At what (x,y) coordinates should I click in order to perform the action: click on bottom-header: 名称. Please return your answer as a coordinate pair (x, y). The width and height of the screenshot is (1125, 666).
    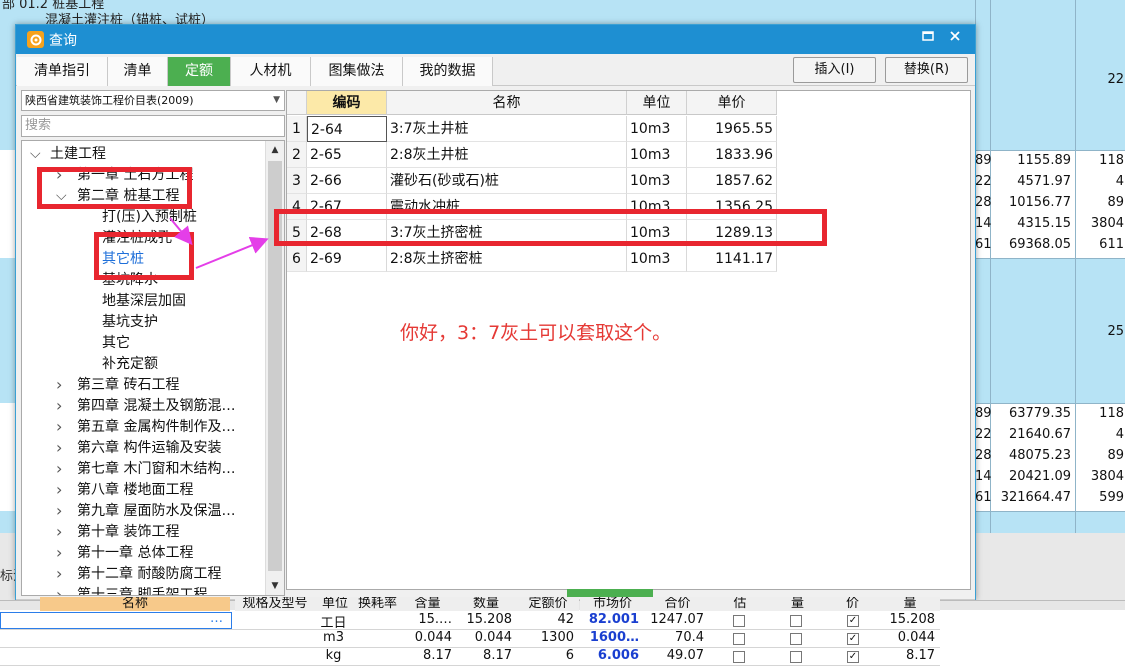
    Looking at the image, I should click on (135, 604).